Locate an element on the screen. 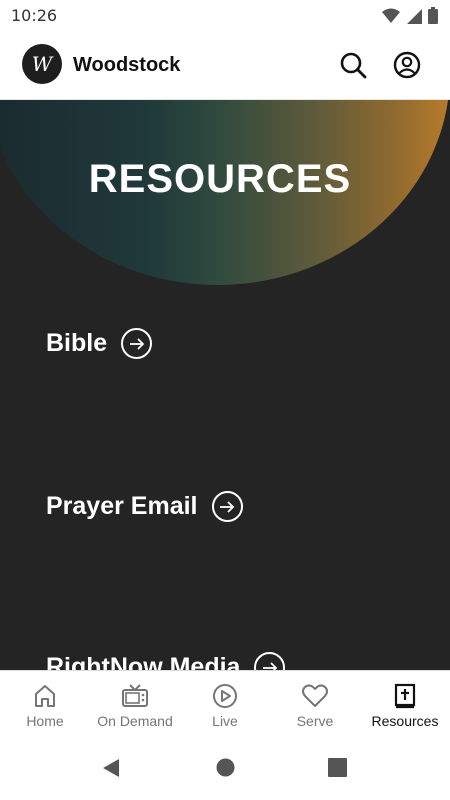 The width and height of the screenshot is (450, 800). nav-item-serve: Serve is located at coordinates (315, 703).